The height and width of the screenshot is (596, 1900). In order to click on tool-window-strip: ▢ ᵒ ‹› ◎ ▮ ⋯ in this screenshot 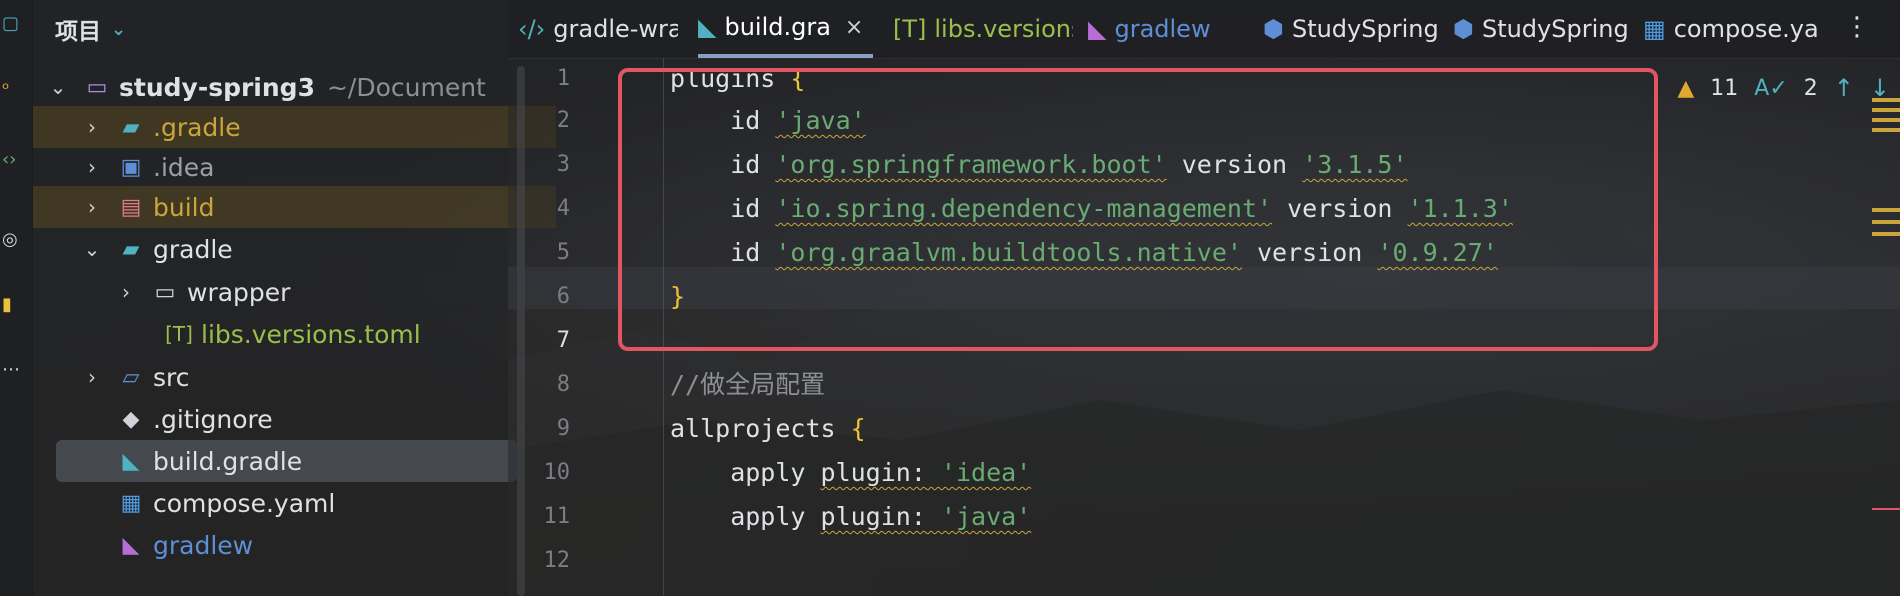, I will do `click(16, 298)`.